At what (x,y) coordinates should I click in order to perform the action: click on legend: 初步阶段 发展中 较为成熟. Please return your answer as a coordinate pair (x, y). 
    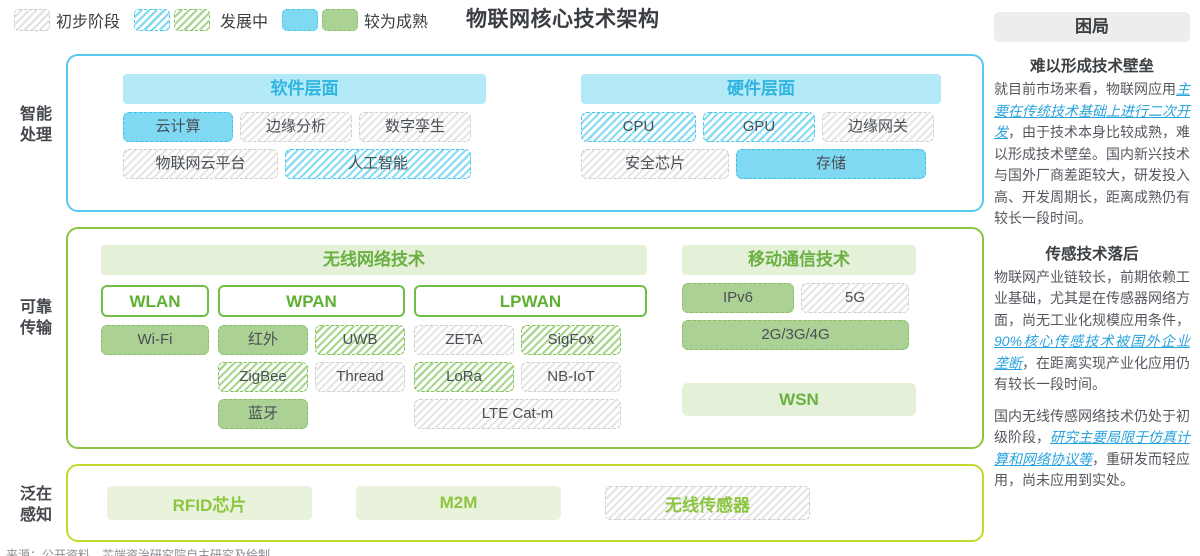
    Looking at the image, I should click on (228, 20).